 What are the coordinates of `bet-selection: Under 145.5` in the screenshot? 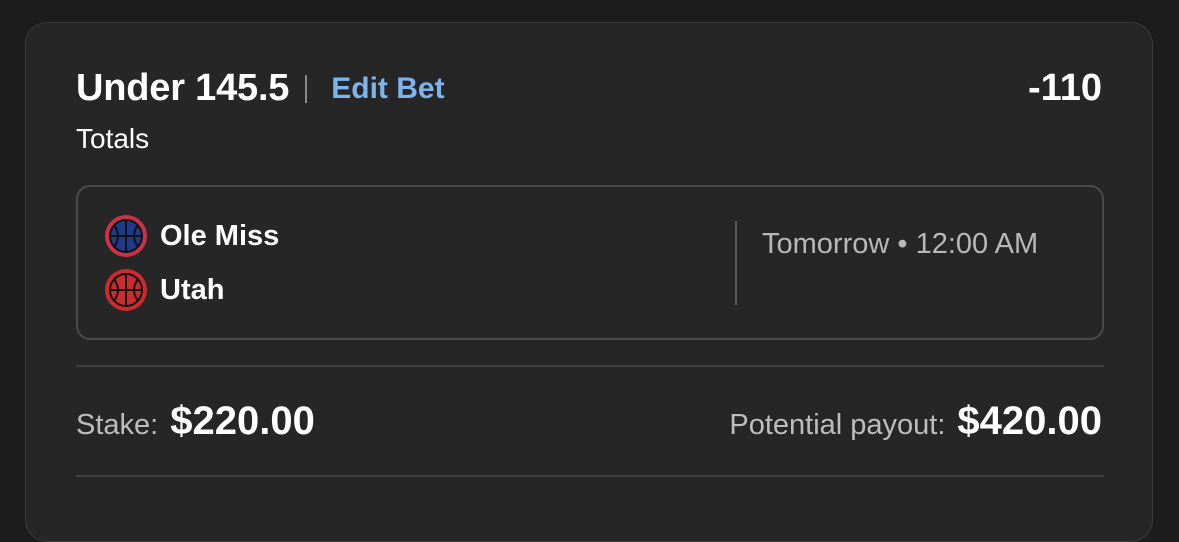 It's located at (183, 88).